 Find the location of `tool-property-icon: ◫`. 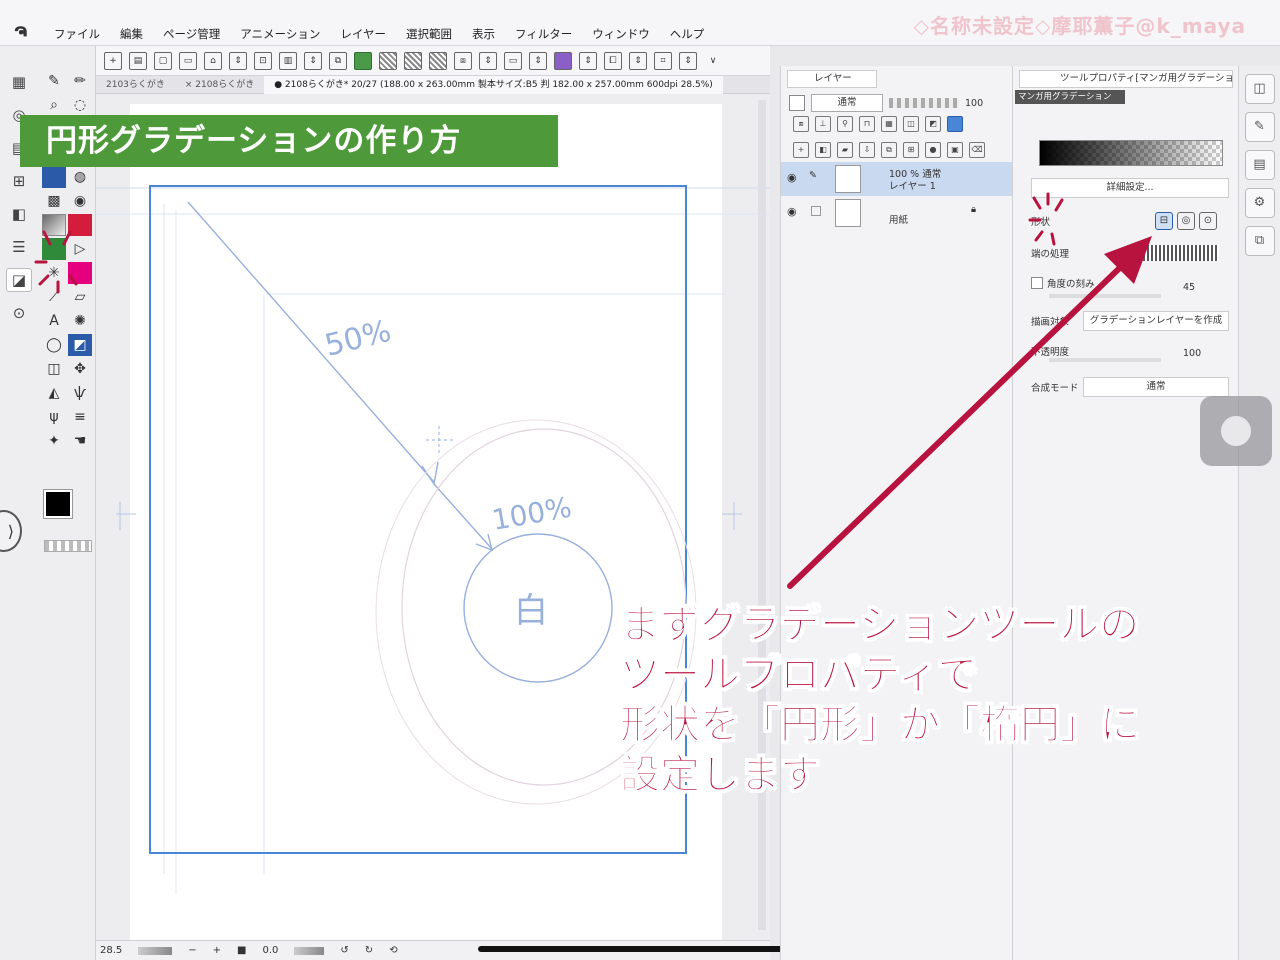

tool-property-icon: ◫ is located at coordinates (1259, 89).